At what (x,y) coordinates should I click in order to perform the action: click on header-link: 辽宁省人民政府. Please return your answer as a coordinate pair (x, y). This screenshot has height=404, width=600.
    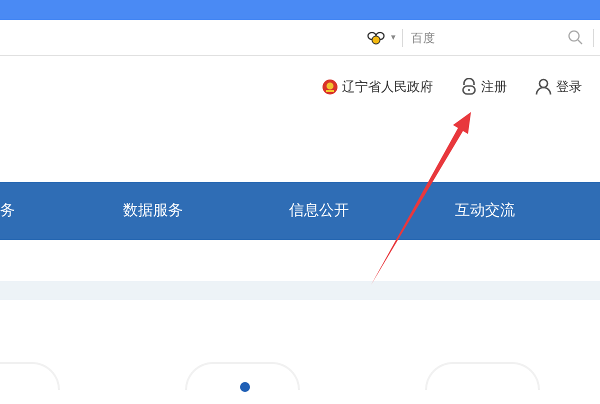
    Looking at the image, I should click on (377, 86).